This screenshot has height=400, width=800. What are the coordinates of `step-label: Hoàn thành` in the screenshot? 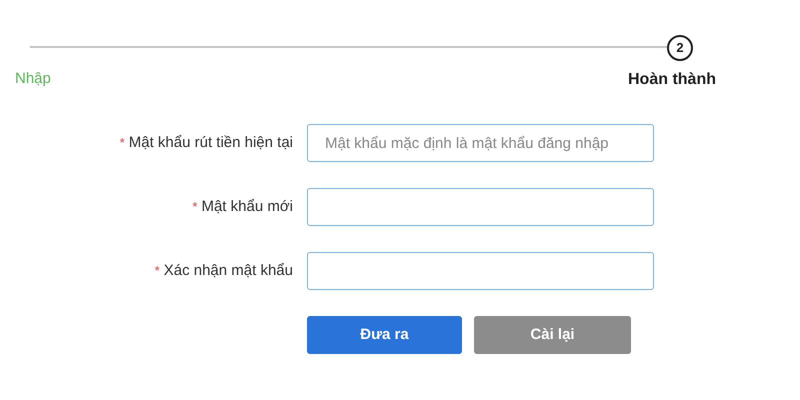 It's located at (672, 80).